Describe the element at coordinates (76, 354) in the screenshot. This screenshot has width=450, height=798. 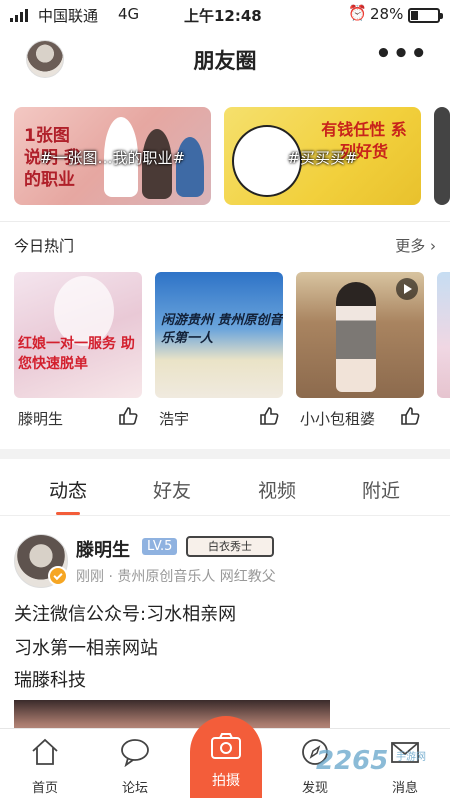
I see `hot-card-art-text: 红娘一对一服务 助您快速脱单` at that location.